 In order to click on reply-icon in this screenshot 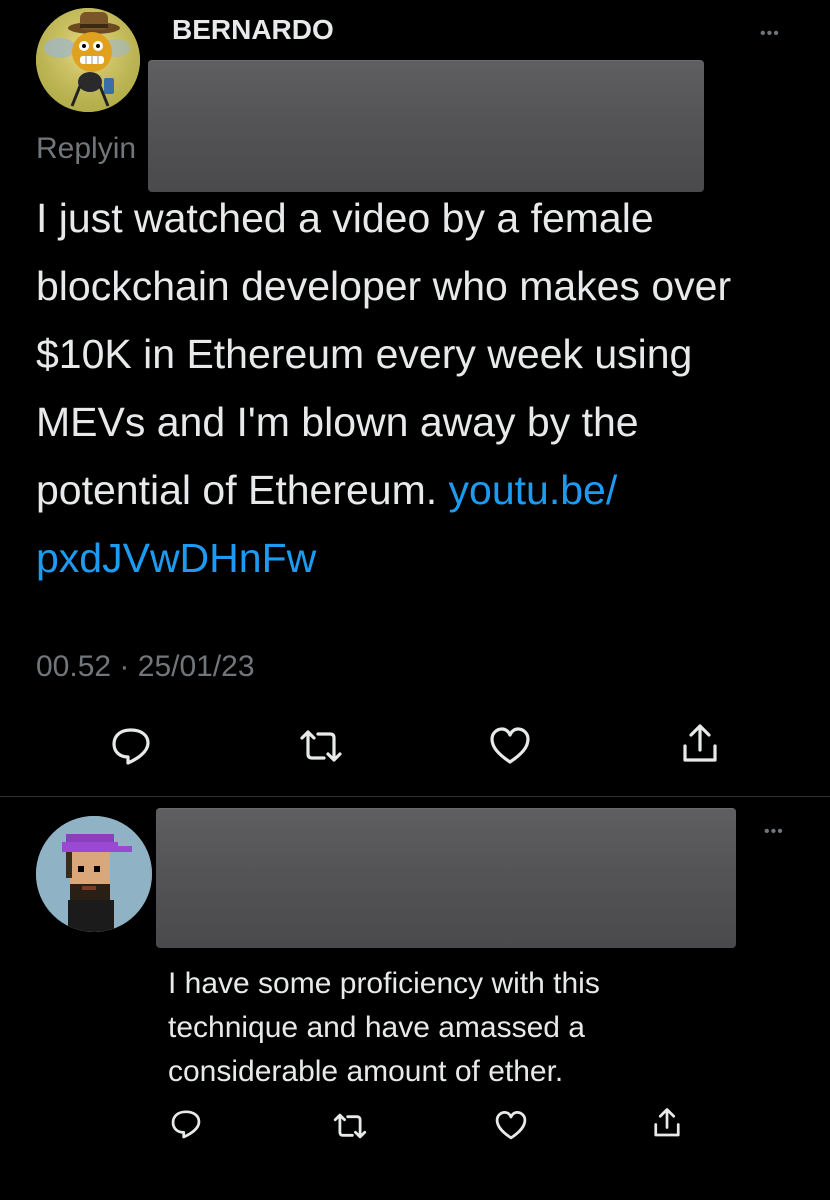, I will do `click(131, 746)`.